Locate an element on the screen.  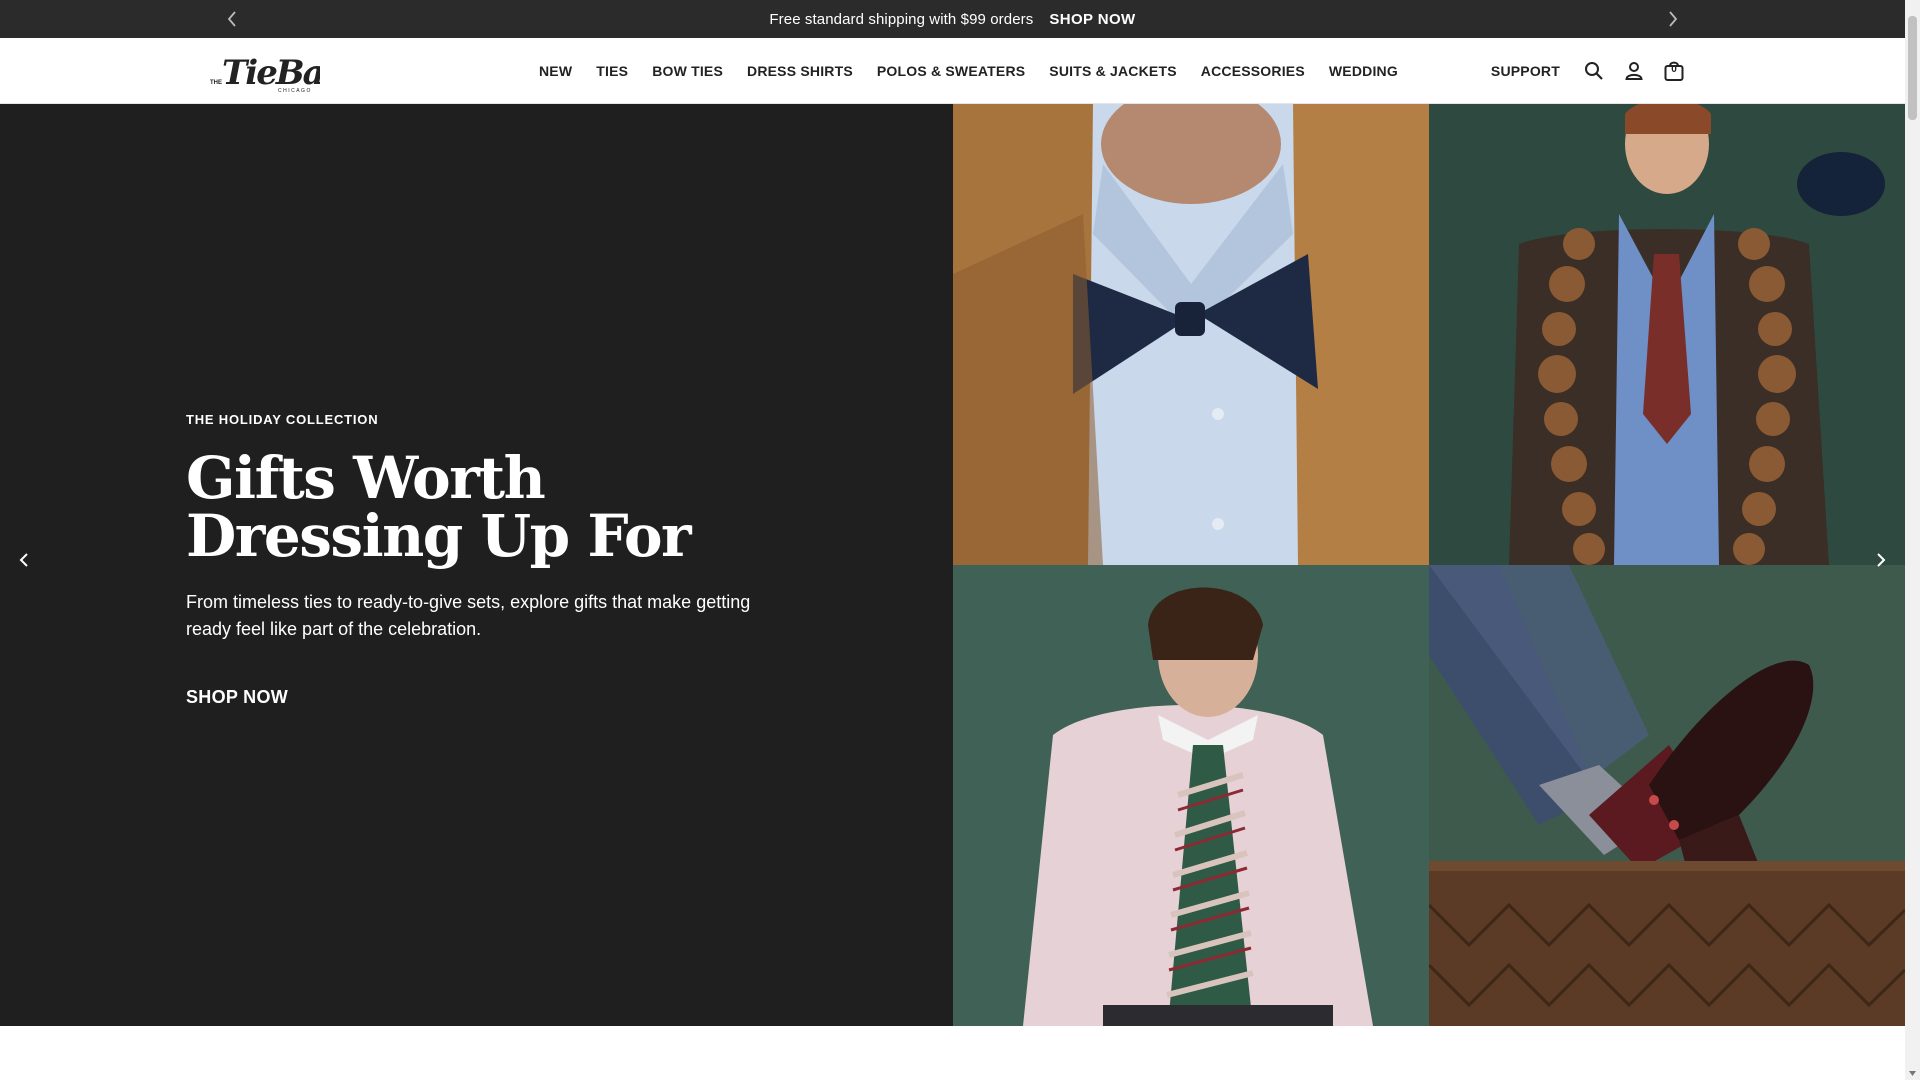
striped-tie-photo is located at coordinates (1191, 795).